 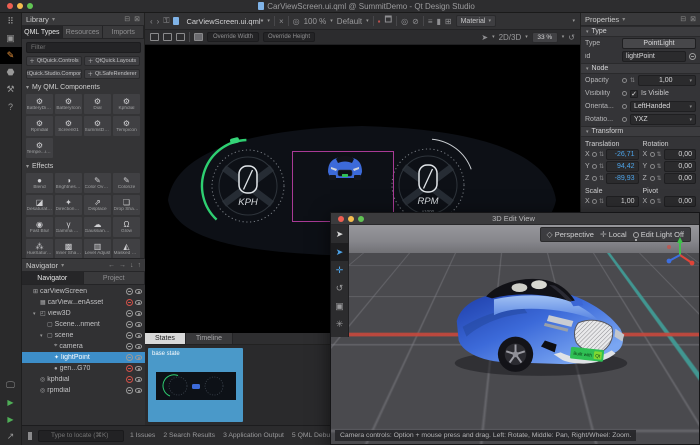 What do you see at coordinates (622, 154) in the screenshot?
I see `translation-x-field: -26,71` at bounding box center [622, 154].